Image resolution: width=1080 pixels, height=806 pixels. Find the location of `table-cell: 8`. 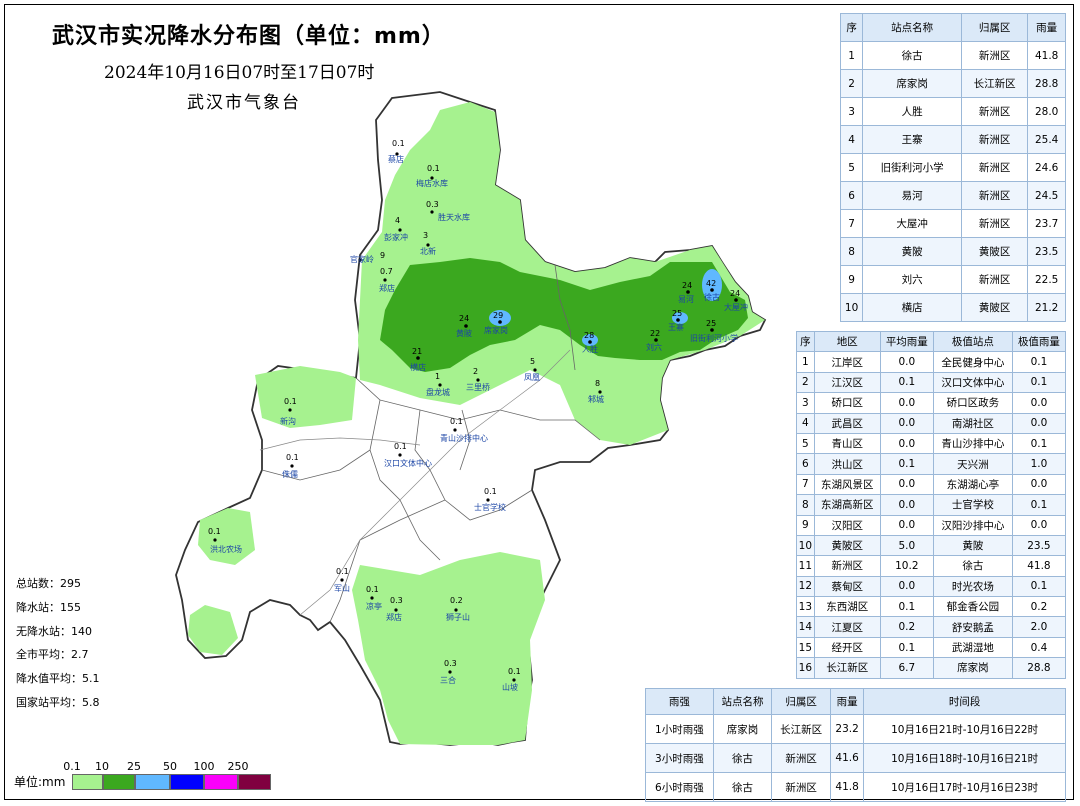

table-cell: 8 is located at coordinates (851, 251).